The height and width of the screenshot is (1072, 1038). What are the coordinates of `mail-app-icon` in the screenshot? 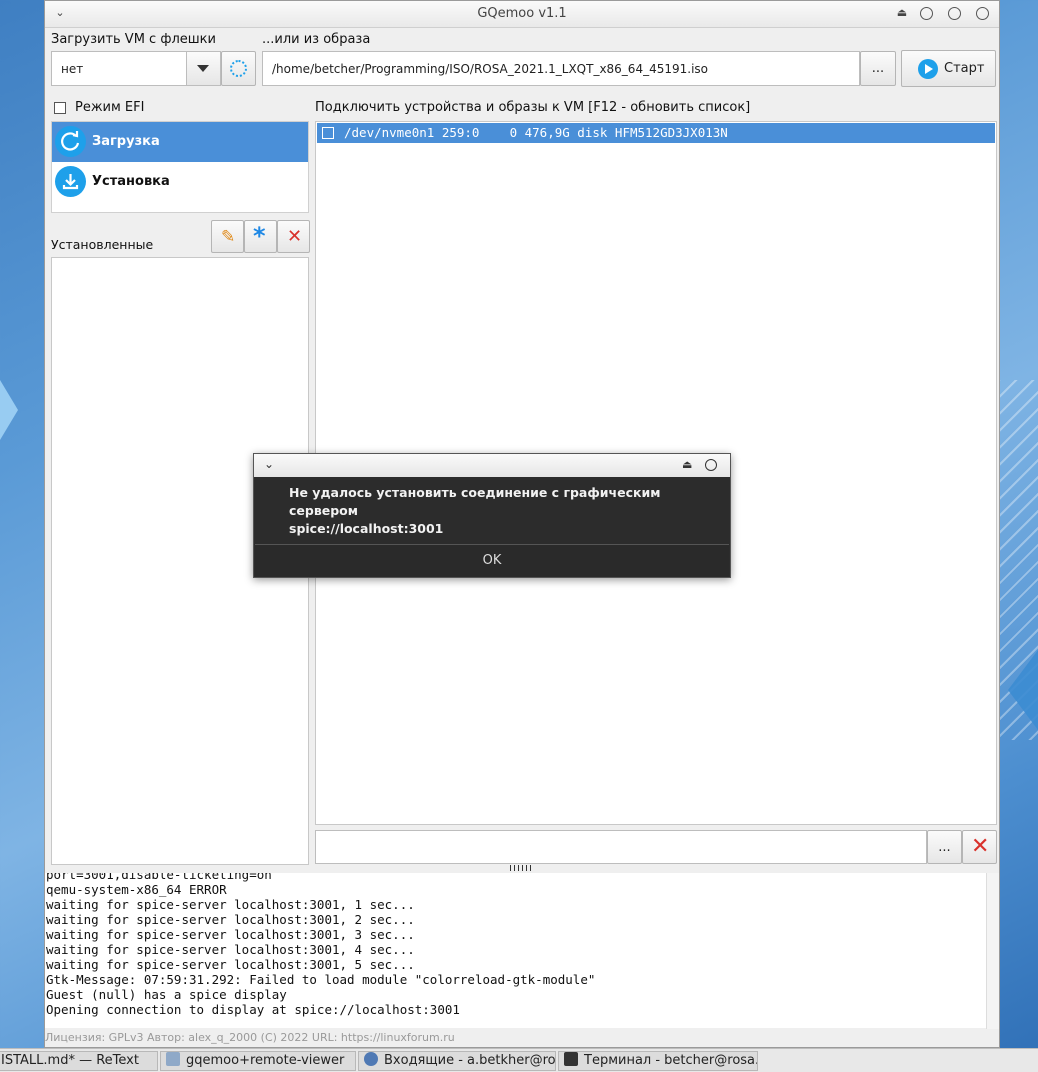 It's located at (371, 1059).